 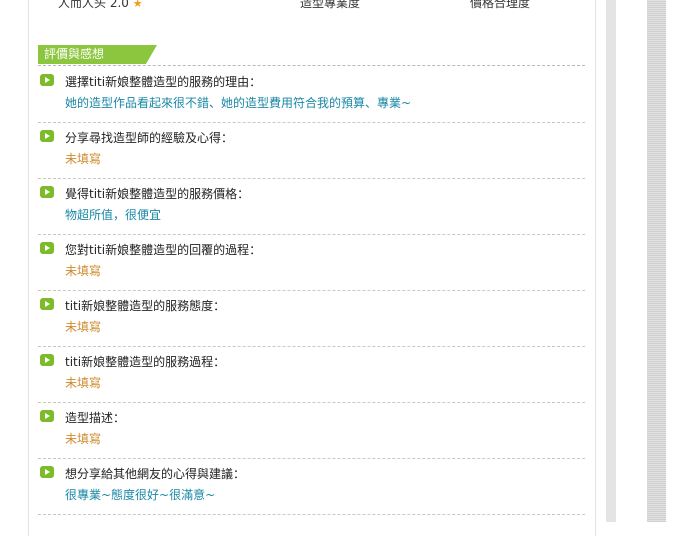 I want to click on top-rating-fragment: 人而人头 2.0 ★, so click(x=100, y=5).